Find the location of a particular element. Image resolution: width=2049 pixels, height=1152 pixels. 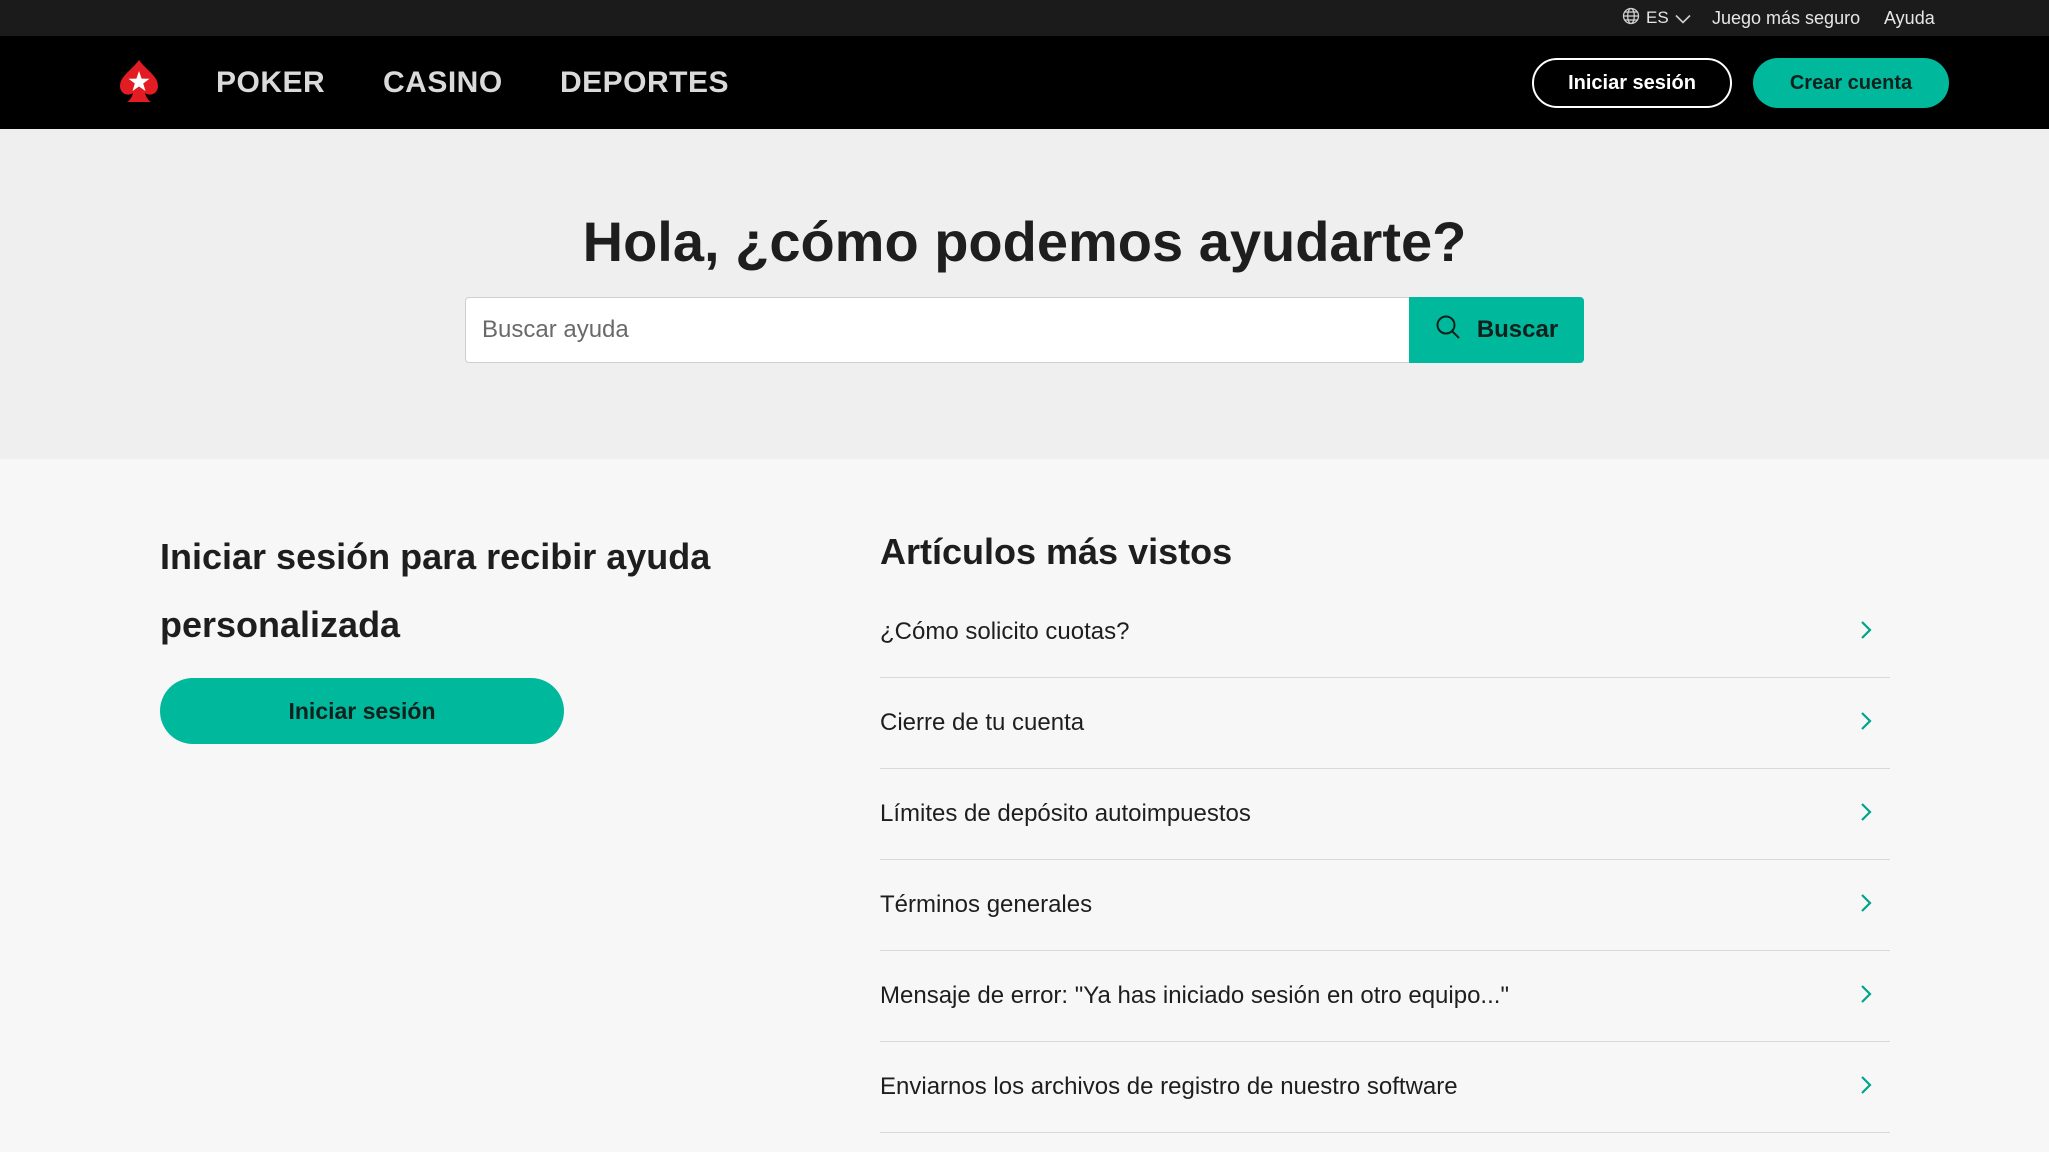

language-selector: ES is located at coordinates (1656, 18).